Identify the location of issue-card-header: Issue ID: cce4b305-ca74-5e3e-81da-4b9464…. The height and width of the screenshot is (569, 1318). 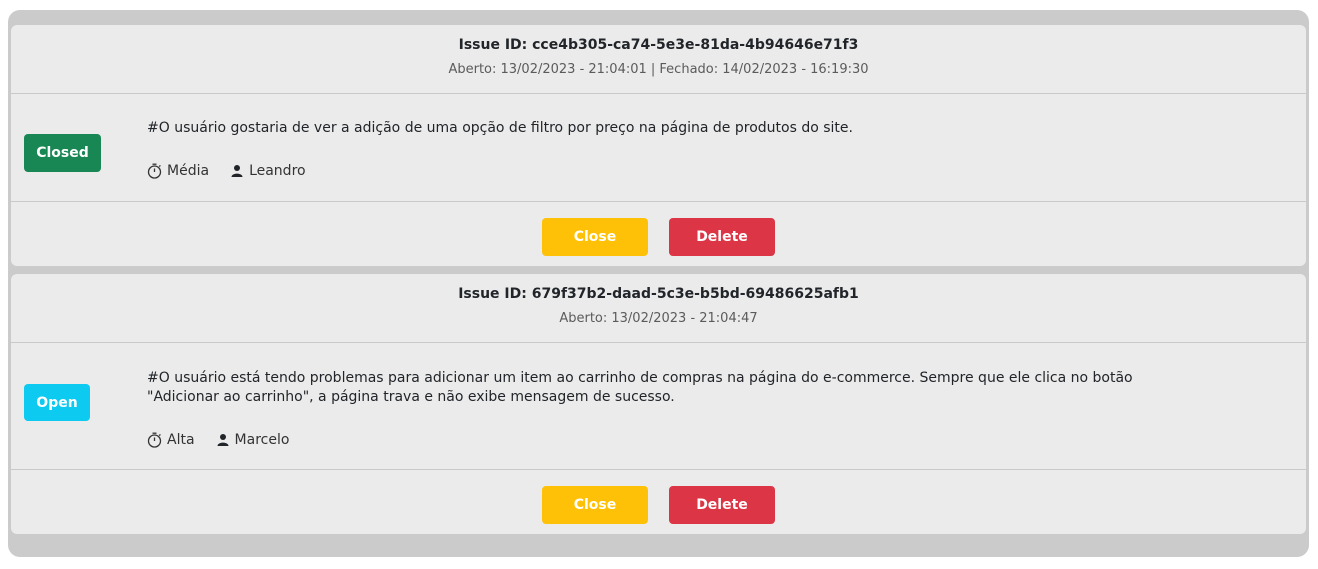
(658, 59).